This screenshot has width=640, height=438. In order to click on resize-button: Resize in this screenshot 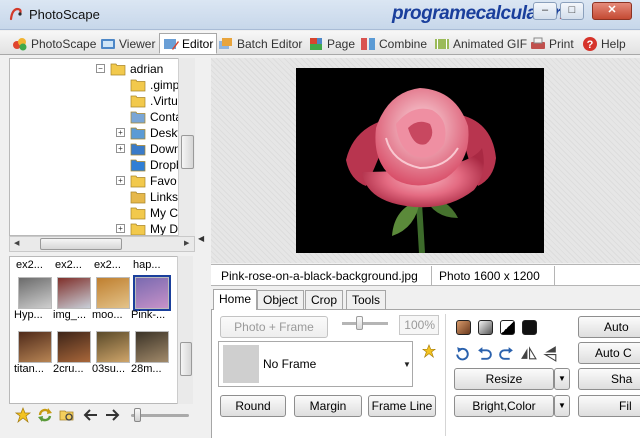, I will do `click(504, 379)`.